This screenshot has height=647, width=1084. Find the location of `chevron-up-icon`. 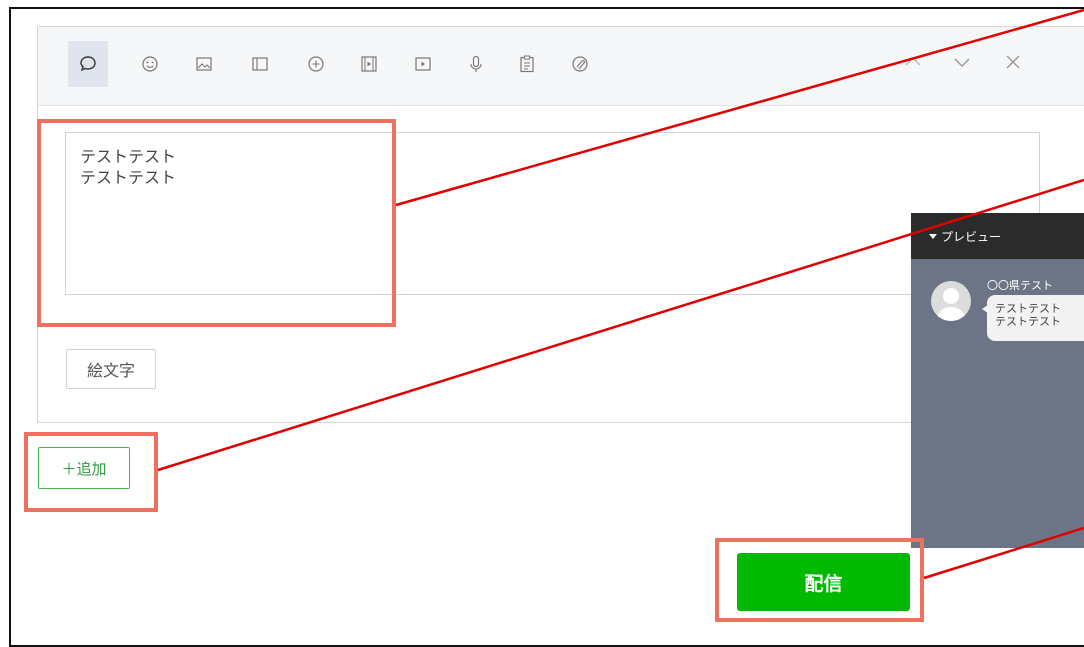

chevron-up-icon is located at coordinates (913, 62).